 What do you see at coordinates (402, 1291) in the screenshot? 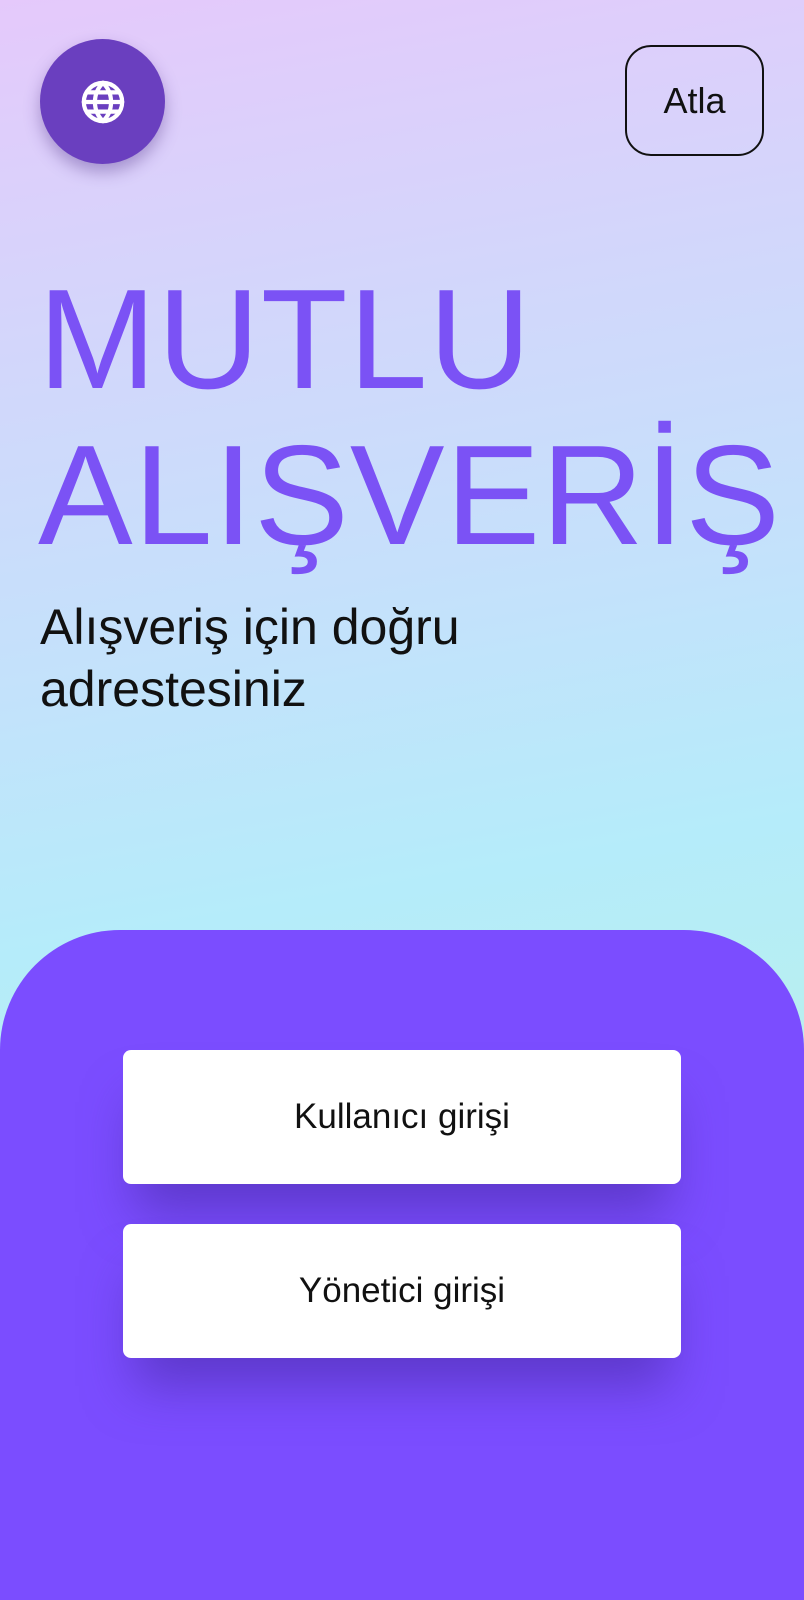
I see `admin-login-button: Yönetici girişi` at bounding box center [402, 1291].